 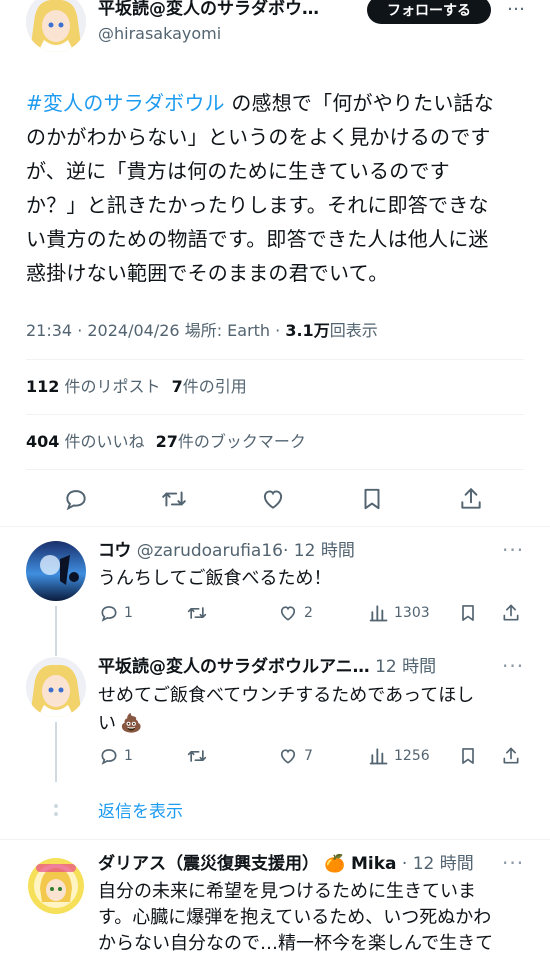 What do you see at coordinates (287, 891) in the screenshot?
I see `reply-text-line-1: 自分の未来に希望を見つけるために生きていま` at bounding box center [287, 891].